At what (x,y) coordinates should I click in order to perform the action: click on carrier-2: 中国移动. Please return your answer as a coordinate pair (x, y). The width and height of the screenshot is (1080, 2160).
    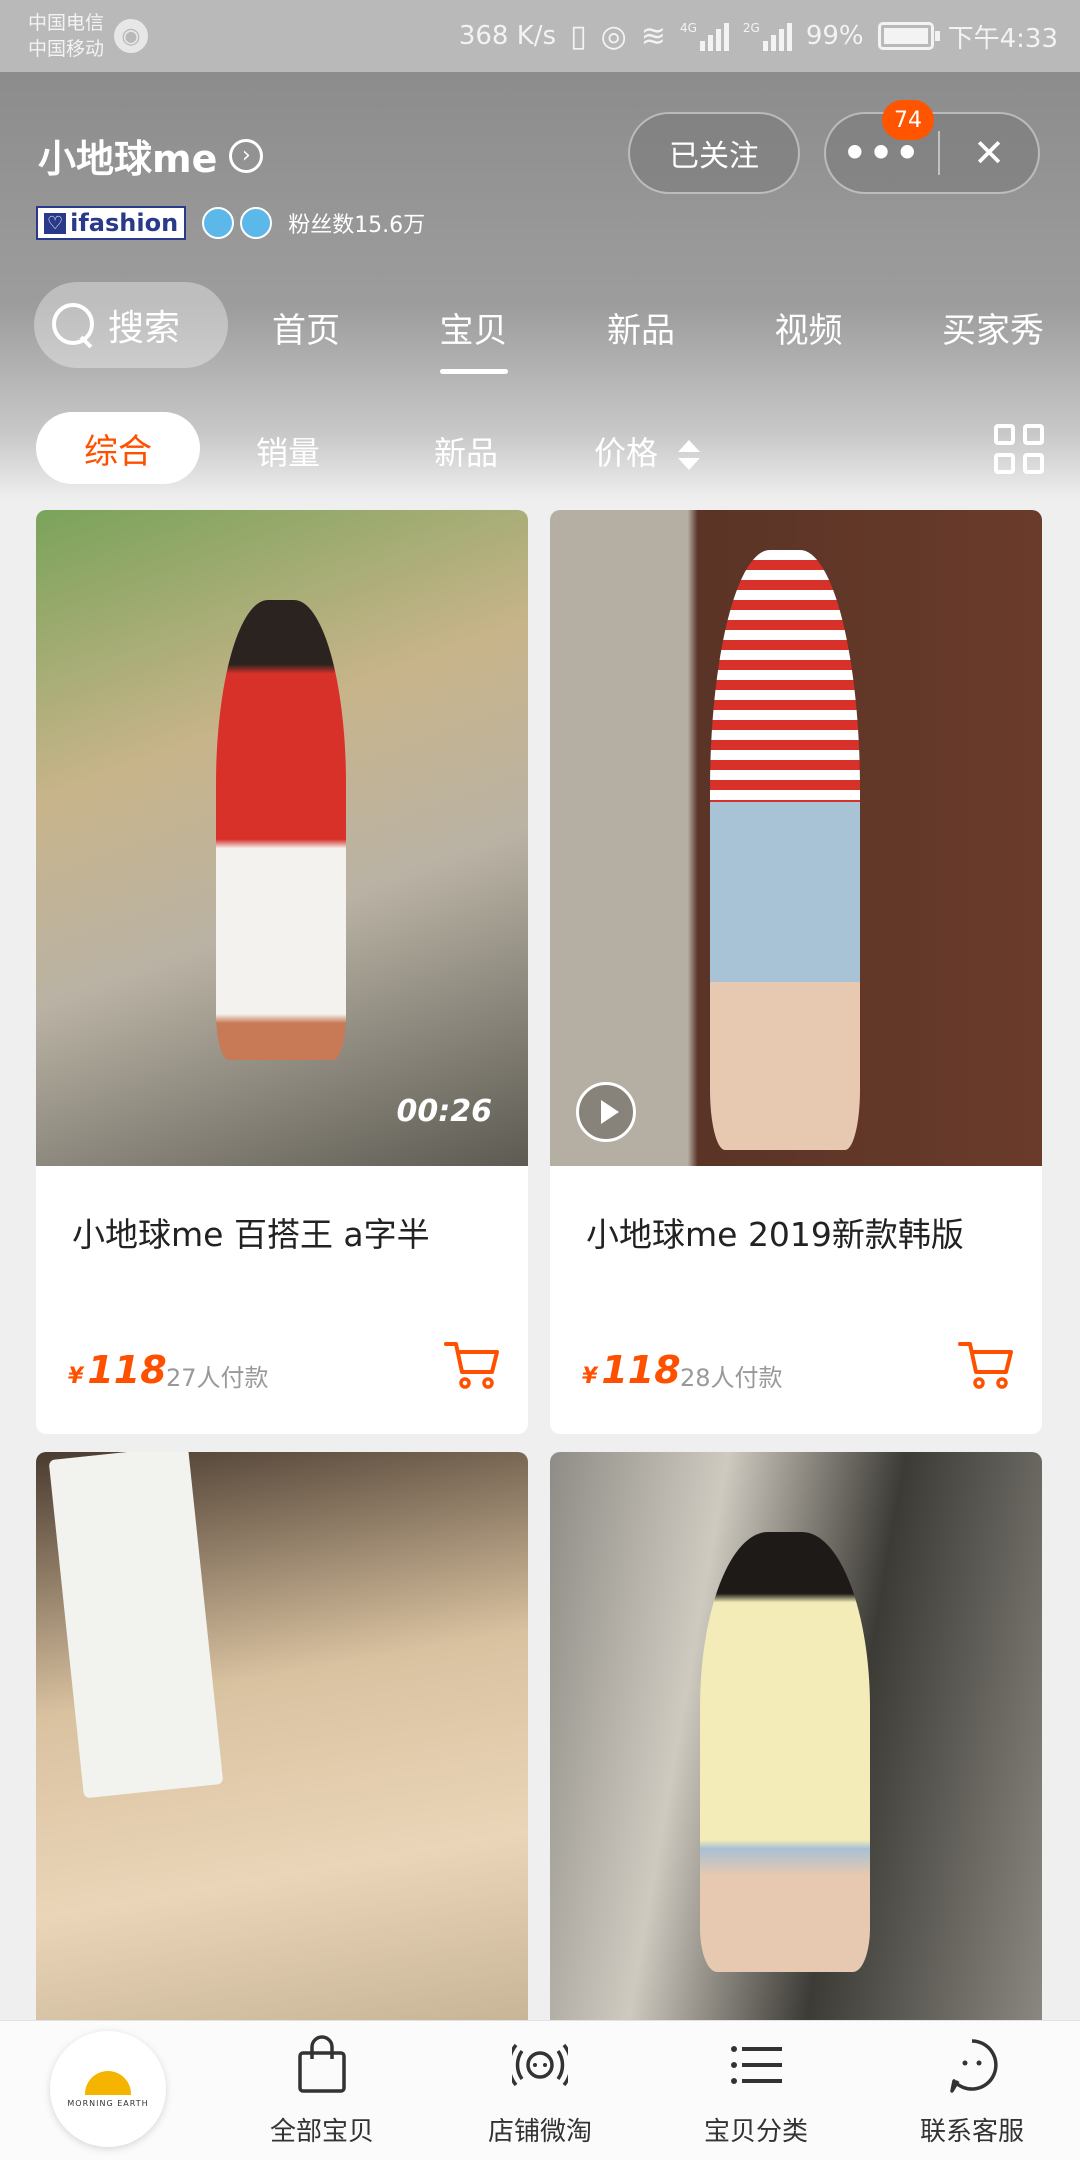
    Looking at the image, I should click on (66, 49).